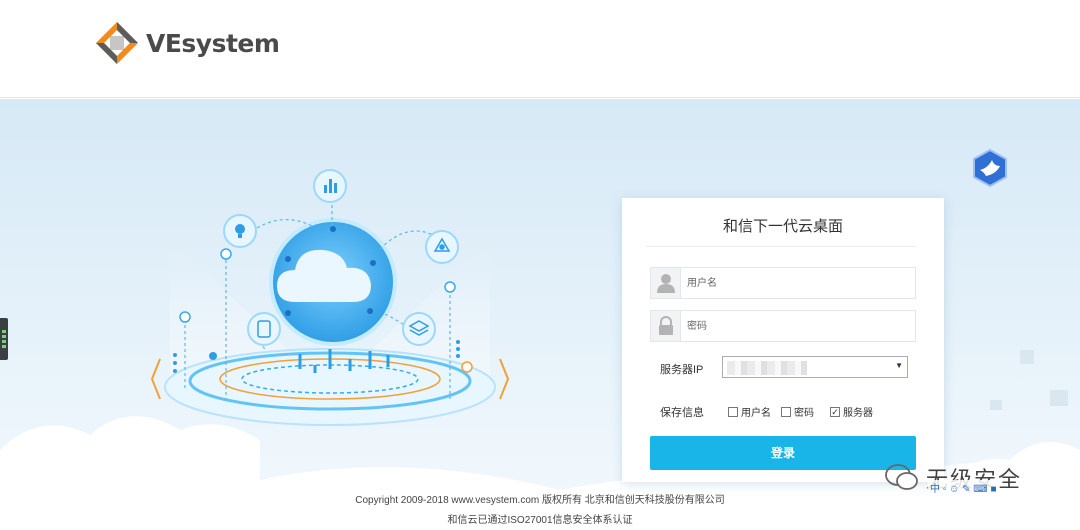  What do you see at coordinates (682, 413) in the screenshot?
I see `save-info-label: 保存信息` at bounding box center [682, 413].